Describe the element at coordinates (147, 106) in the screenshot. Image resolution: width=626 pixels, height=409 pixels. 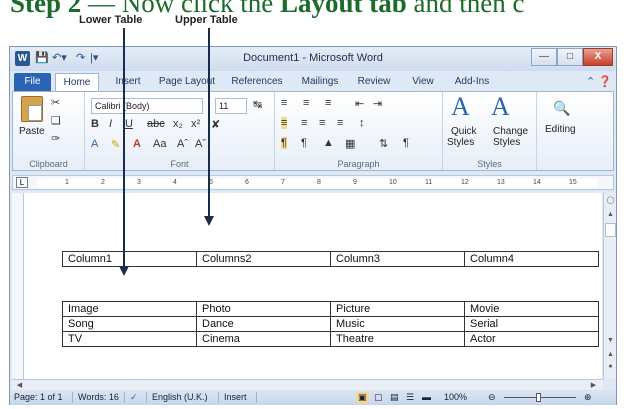
I see `font-name-field: Calibri (Body)` at that location.